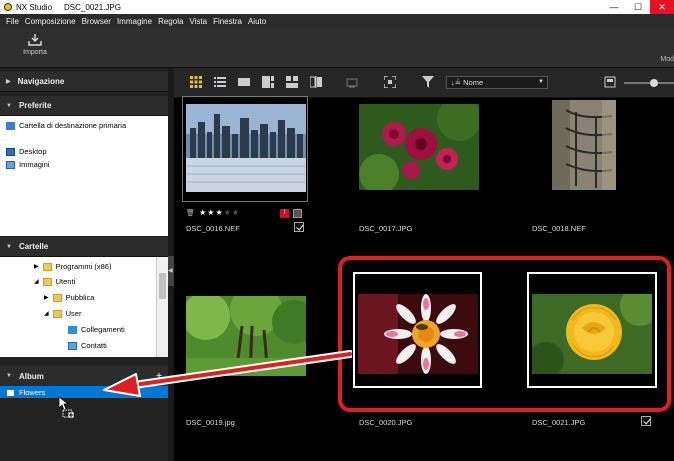  I want to click on thumbnail-image-red-flowers, so click(419, 147).